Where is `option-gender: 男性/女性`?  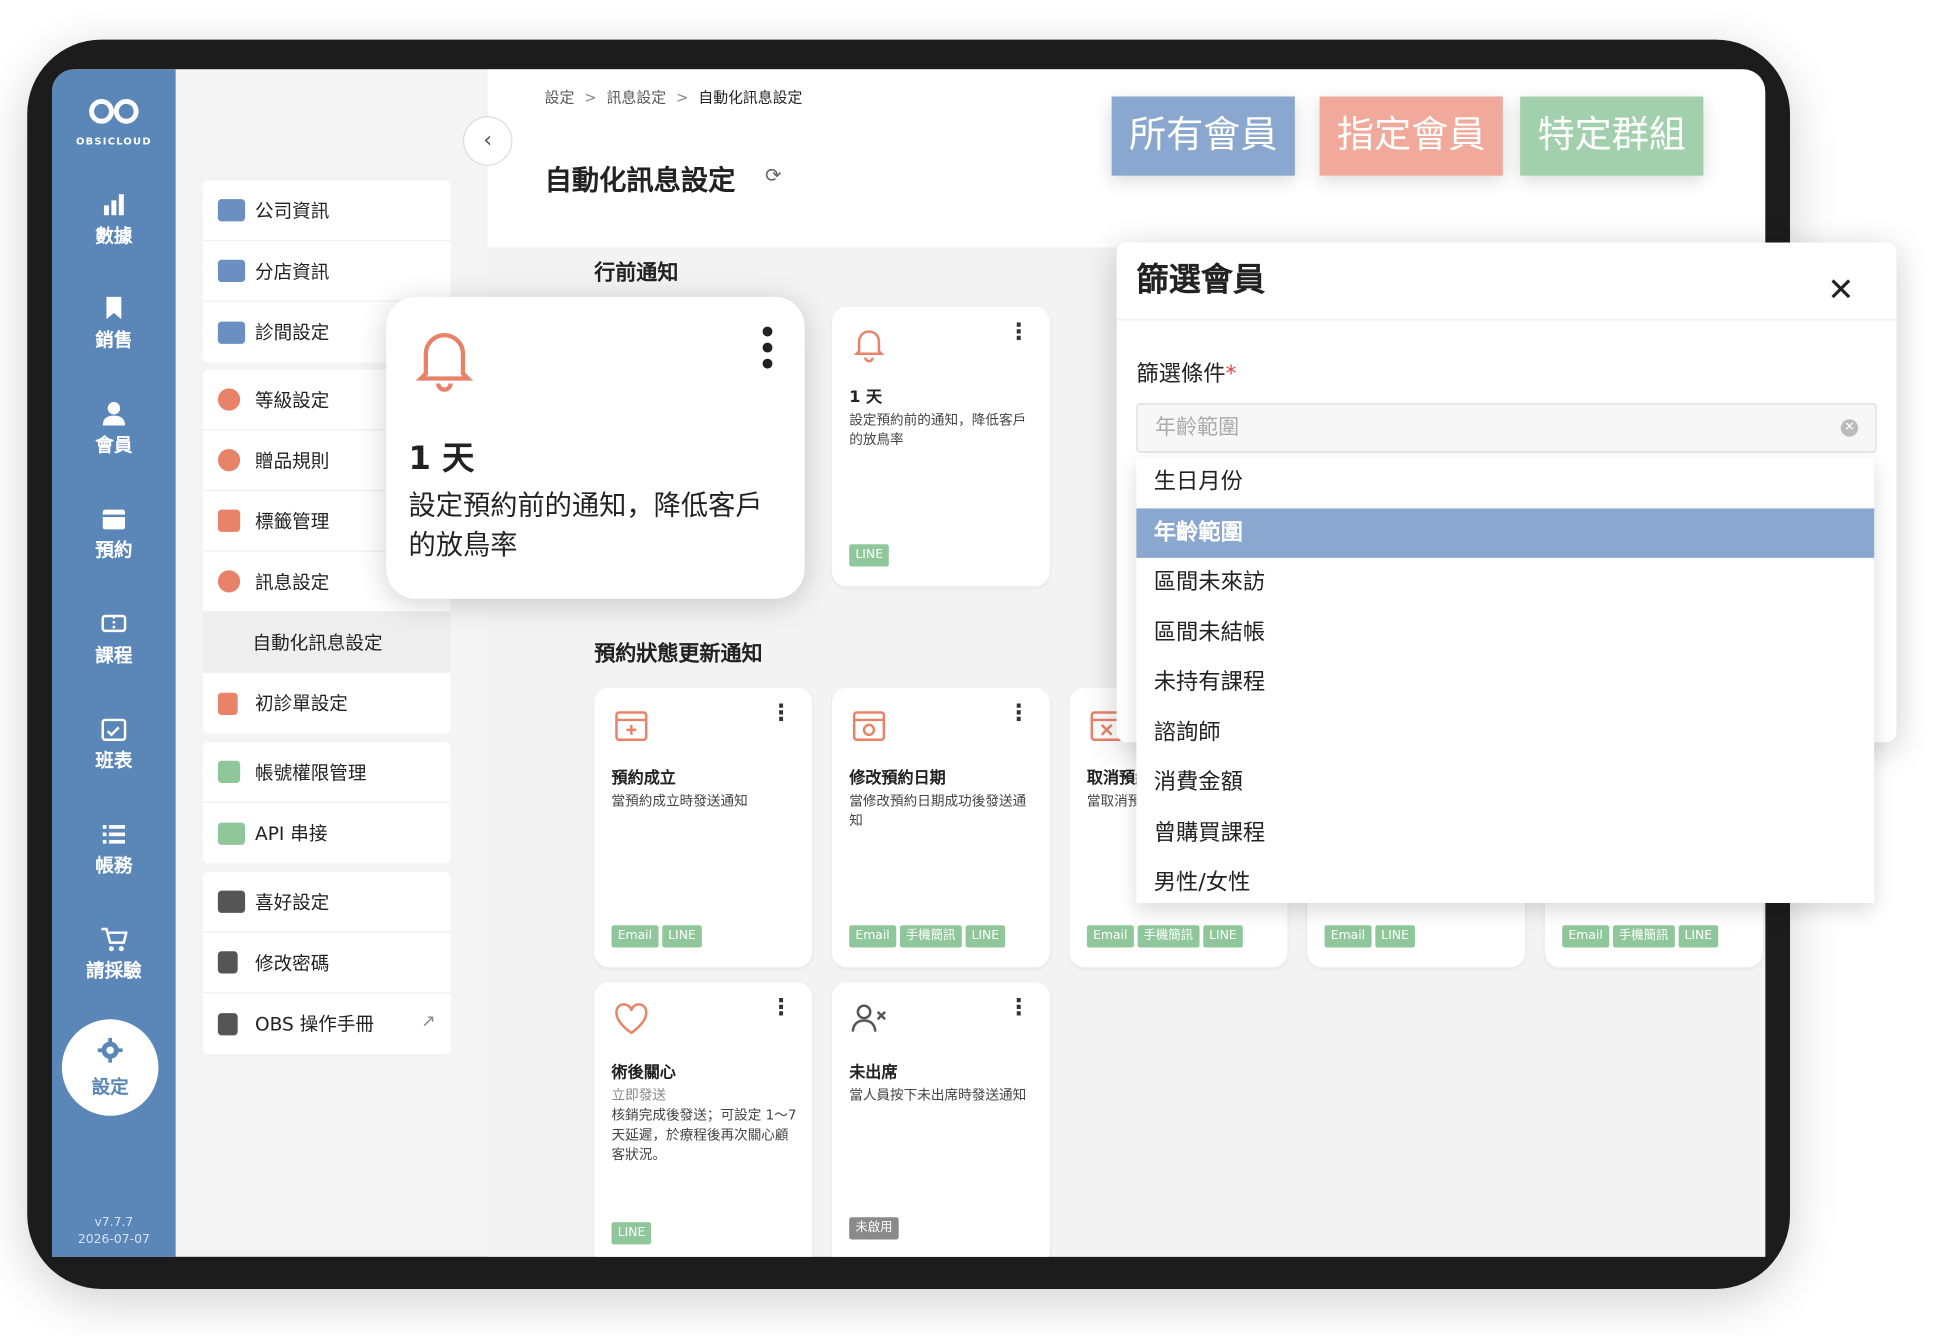
option-gender: 男性/女性 is located at coordinates (1505, 883).